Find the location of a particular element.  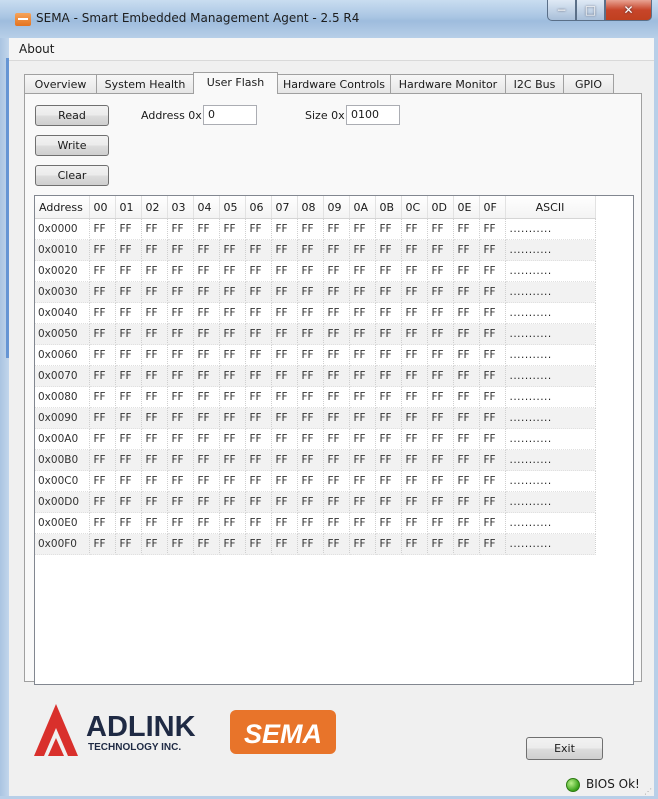

col-header-byte: 0D is located at coordinates (440, 207).